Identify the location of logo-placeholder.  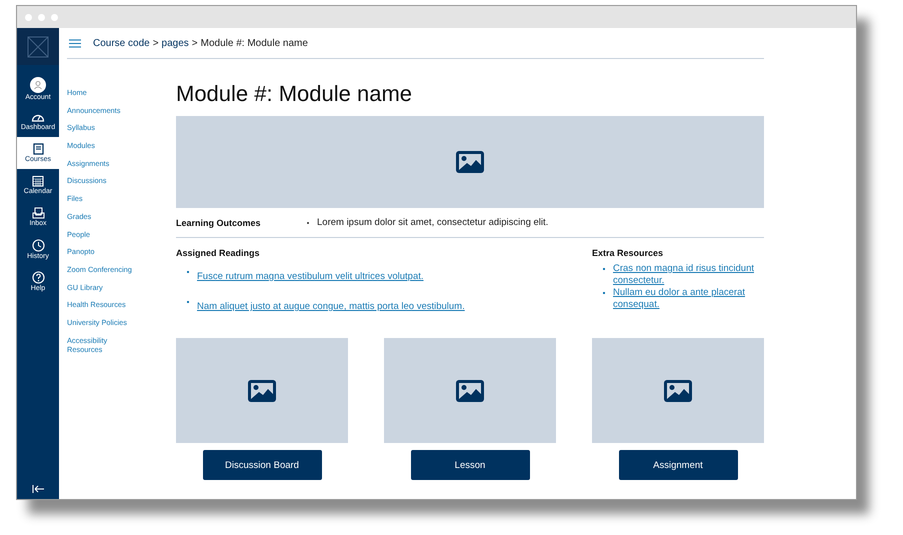
(38, 46).